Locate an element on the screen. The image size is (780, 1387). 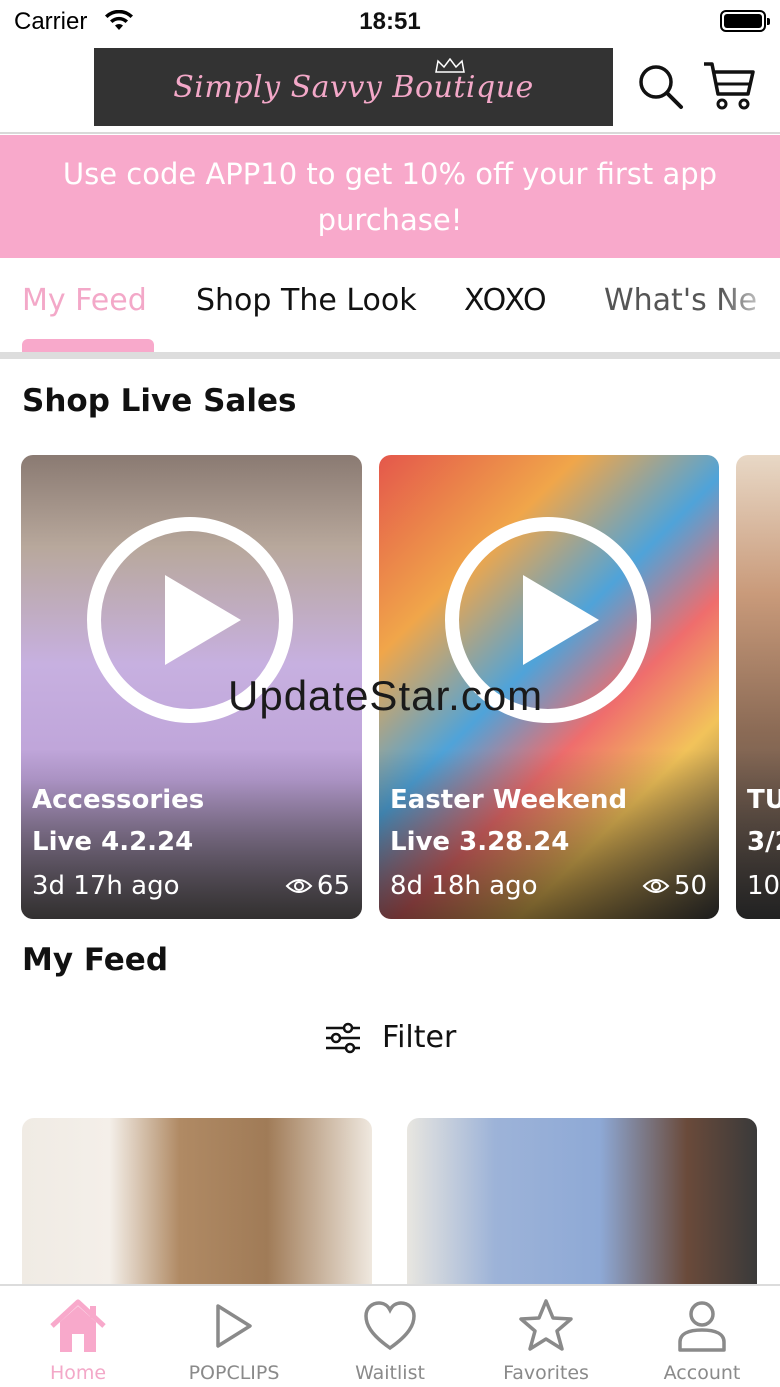
nav-home-label: Home is located at coordinates (78, 1373).